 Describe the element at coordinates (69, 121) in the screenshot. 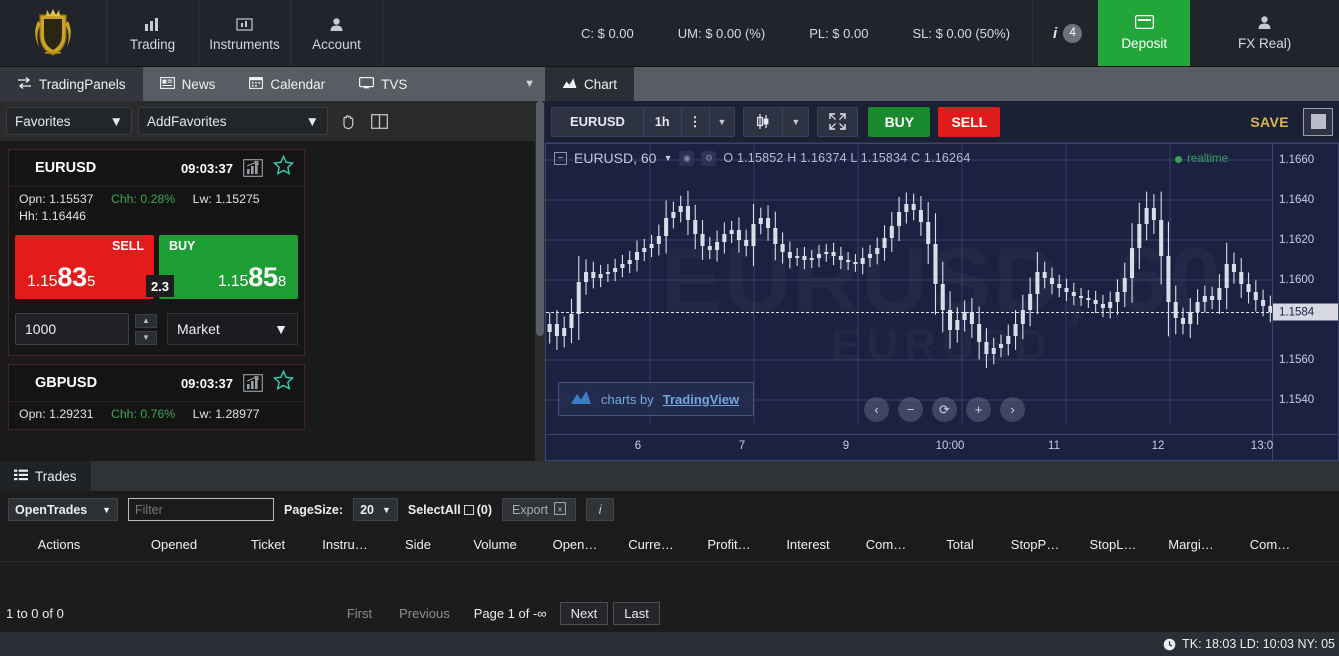

I see `favorites-select: Favorites ▼` at that location.